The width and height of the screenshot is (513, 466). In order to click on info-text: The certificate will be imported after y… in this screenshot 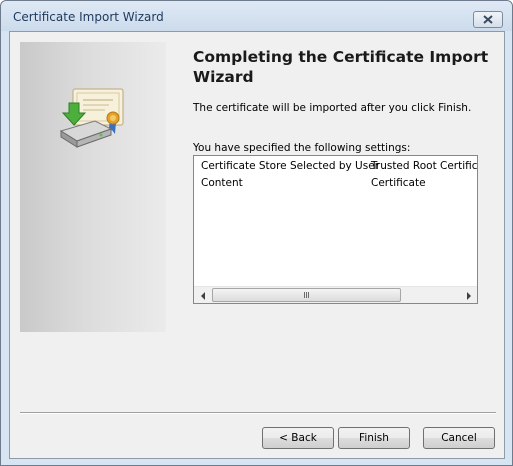, I will do `click(332, 108)`.